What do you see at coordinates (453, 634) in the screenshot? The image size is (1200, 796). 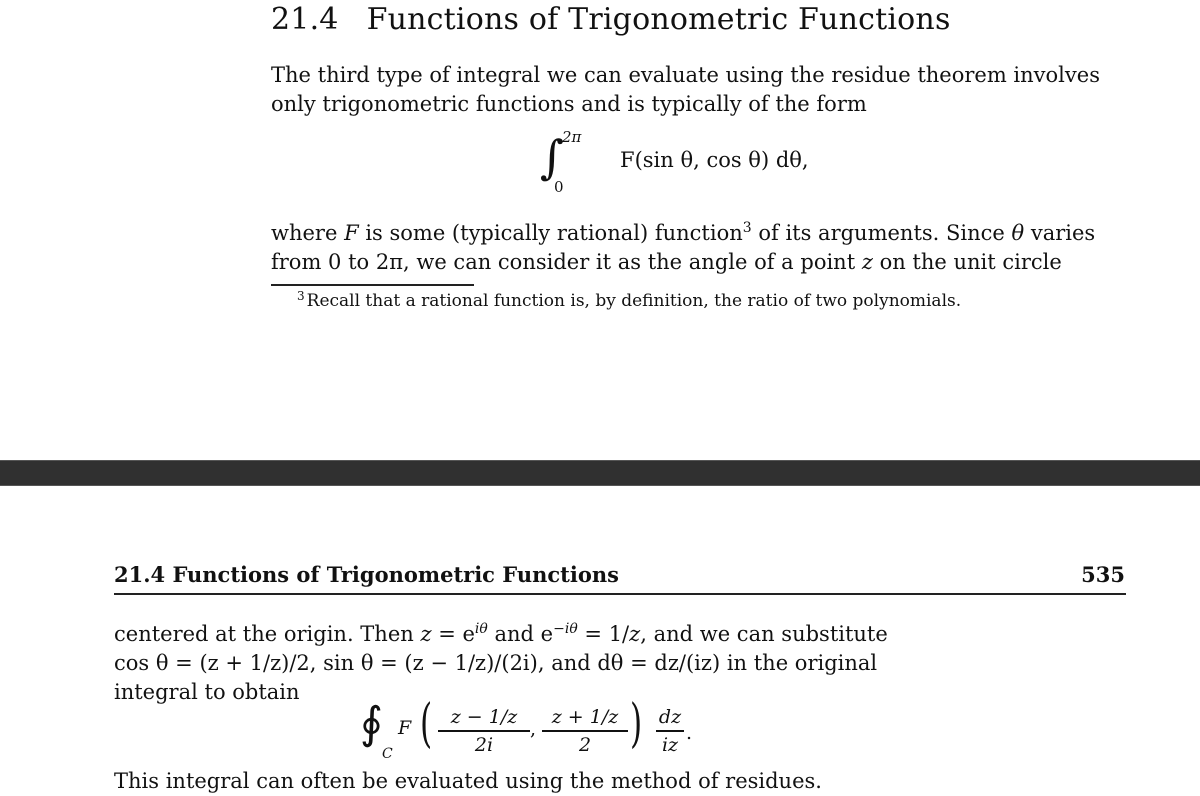 I see `text: = e` at bounding box center [453, 634].